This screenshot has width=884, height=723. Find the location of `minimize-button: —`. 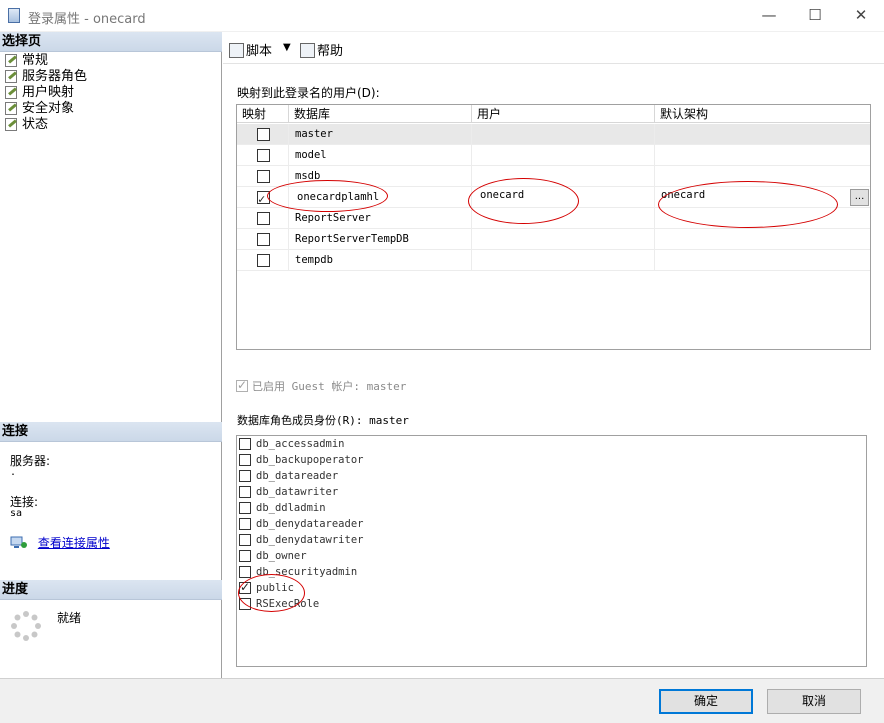

minimize-button: — is located at coordinates (769, 15).